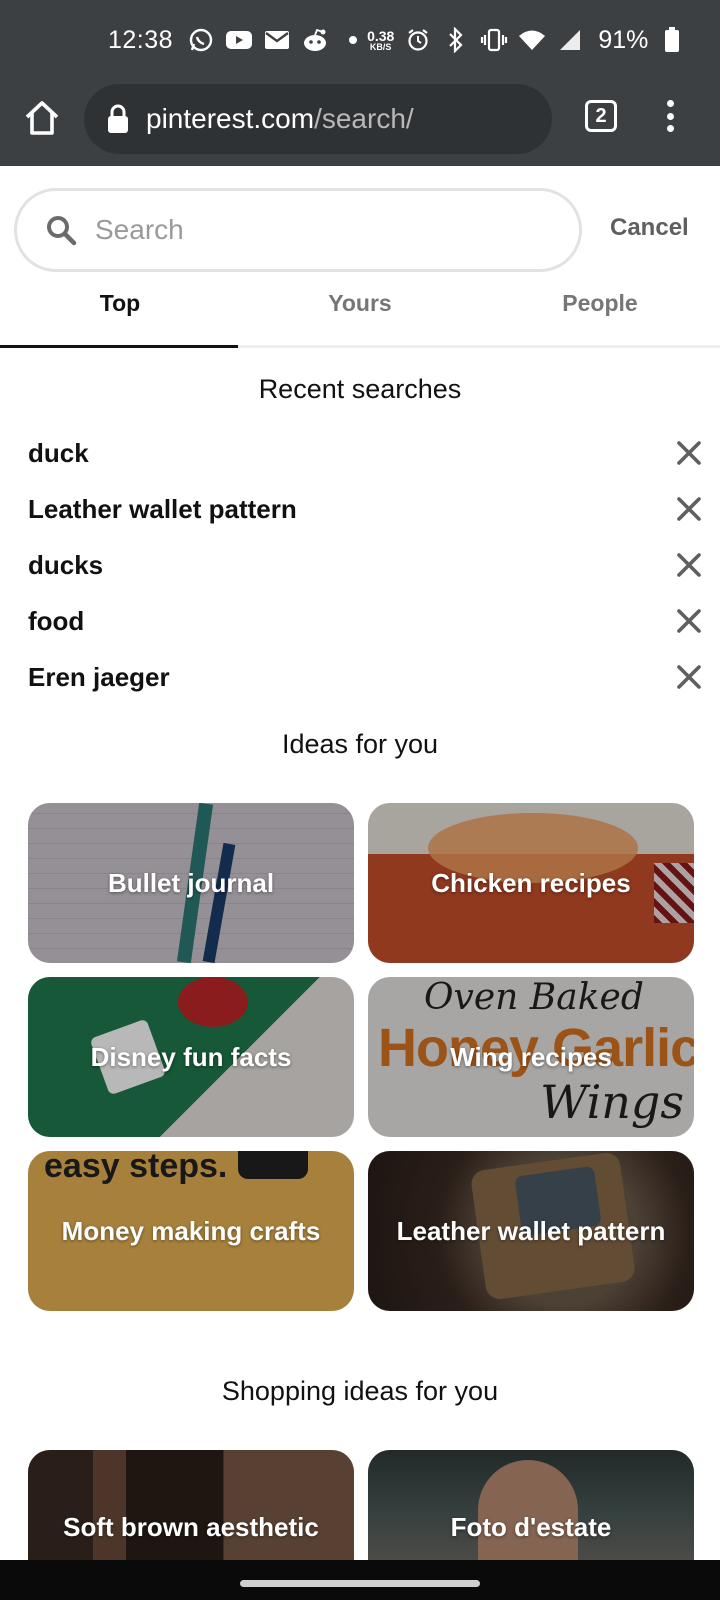 The image size is (720, 1600). I want to click on battery-percent: 91%, so click(623, 39).